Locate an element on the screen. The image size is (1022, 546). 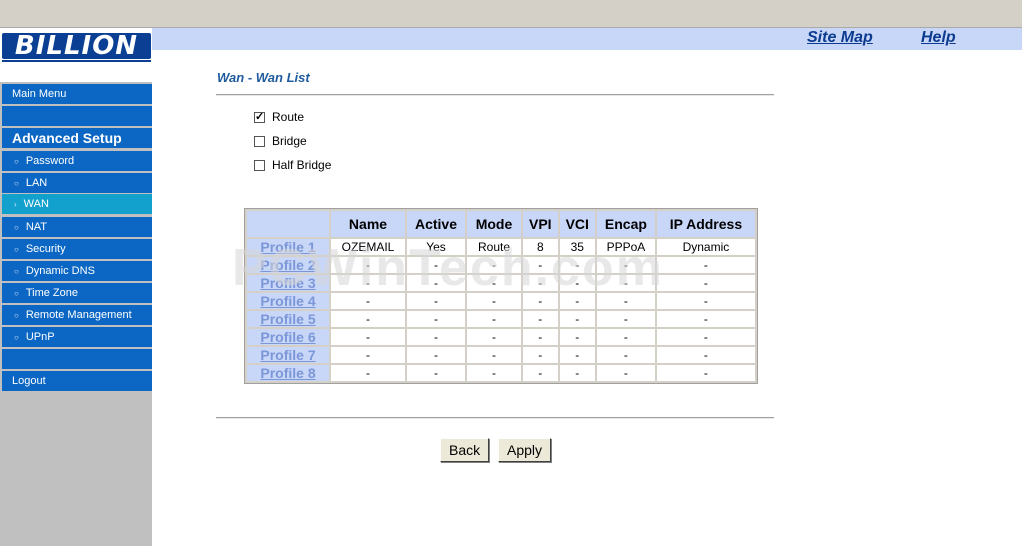
option-half-bridge: Half Bridge is located at coordinates (292, 165).